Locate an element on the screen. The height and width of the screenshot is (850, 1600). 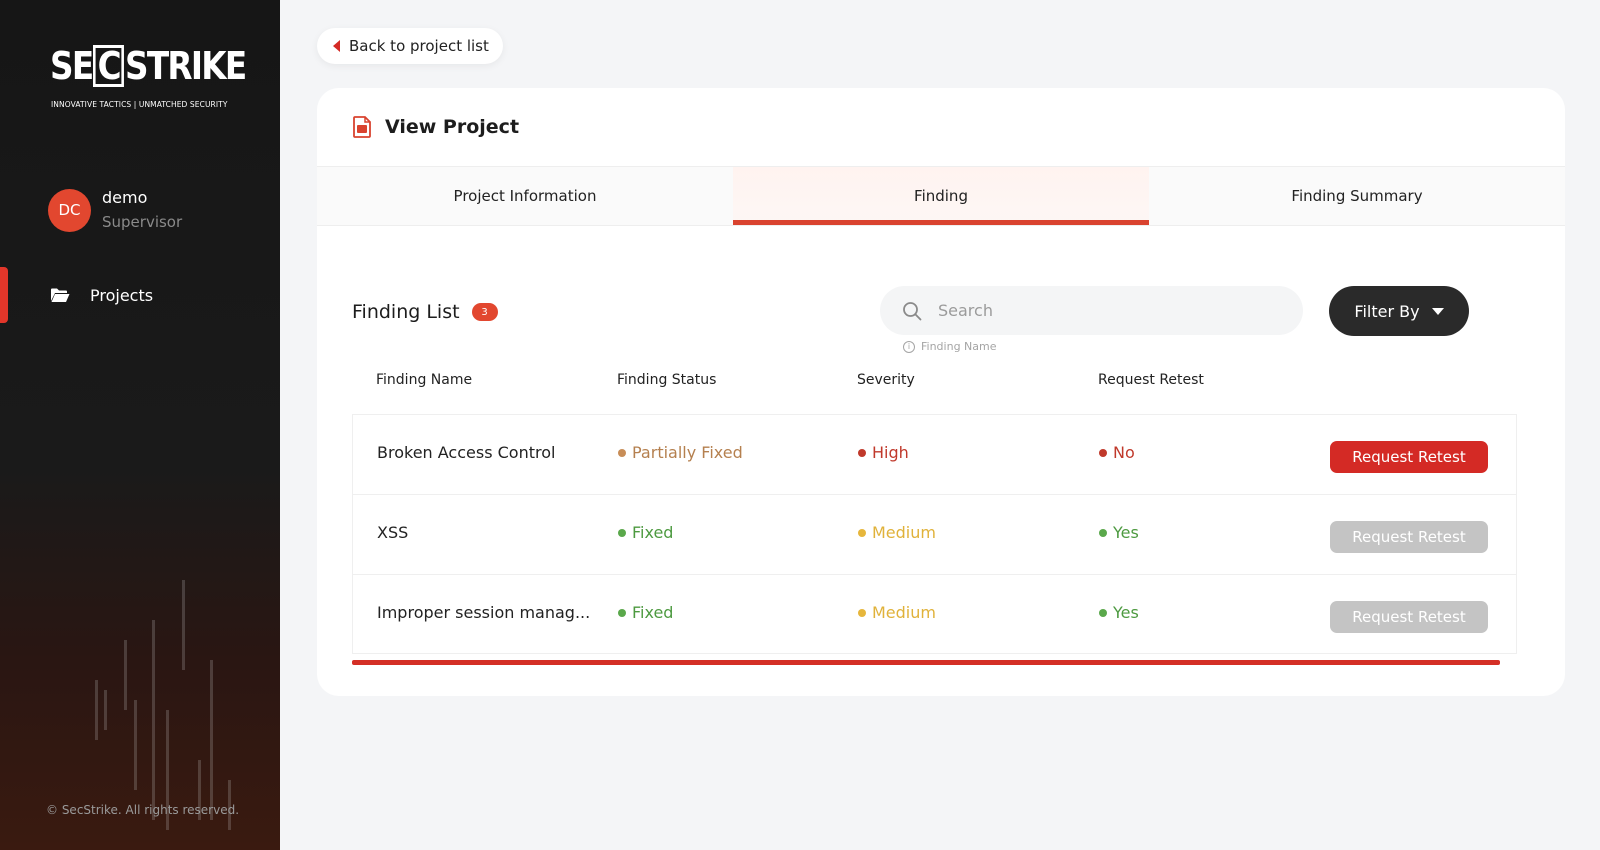
column-header-finding-name: Finding Name is located at coordinates (424, 380).